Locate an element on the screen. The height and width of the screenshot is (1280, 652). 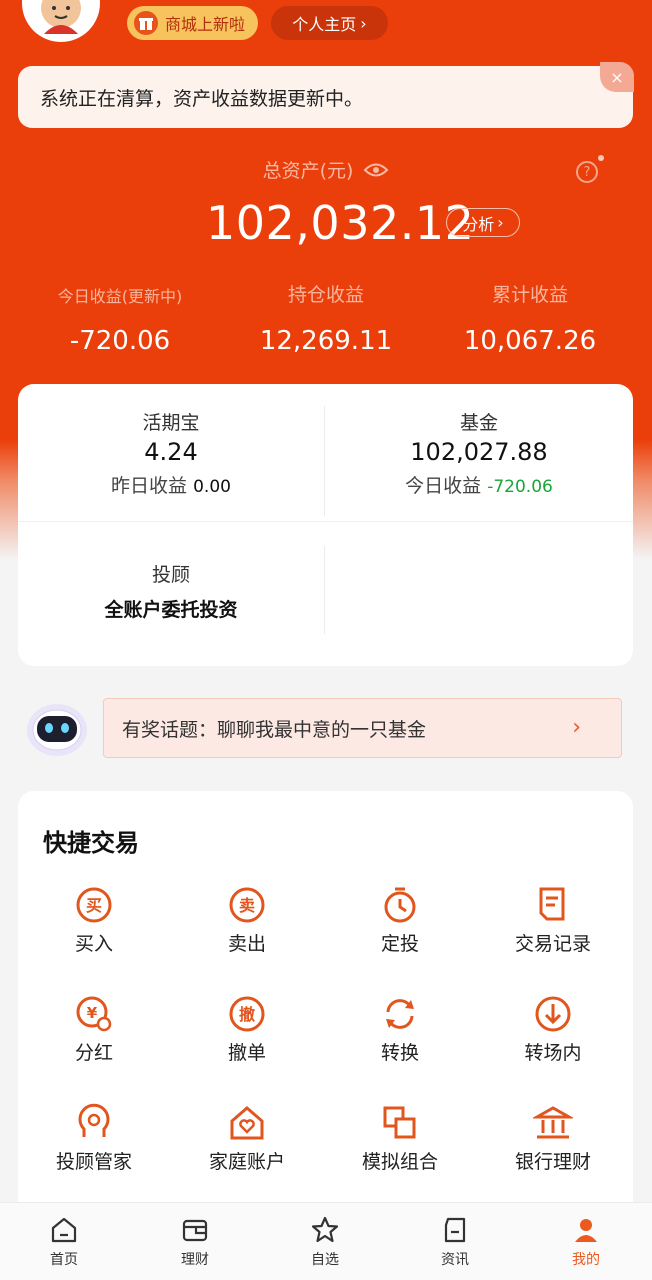
quick-item-label: 买入 is located at coordinates (93, 944).